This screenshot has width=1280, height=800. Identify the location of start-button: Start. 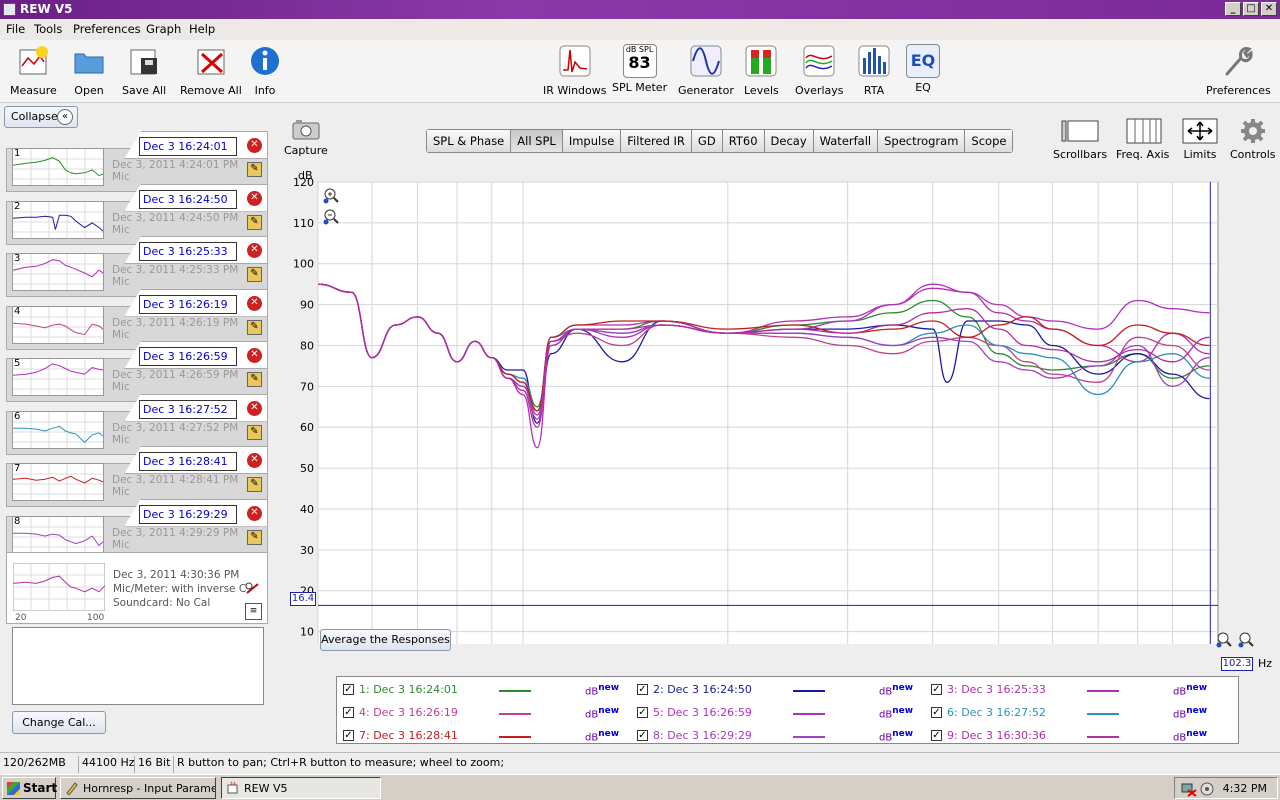
(29, 788).